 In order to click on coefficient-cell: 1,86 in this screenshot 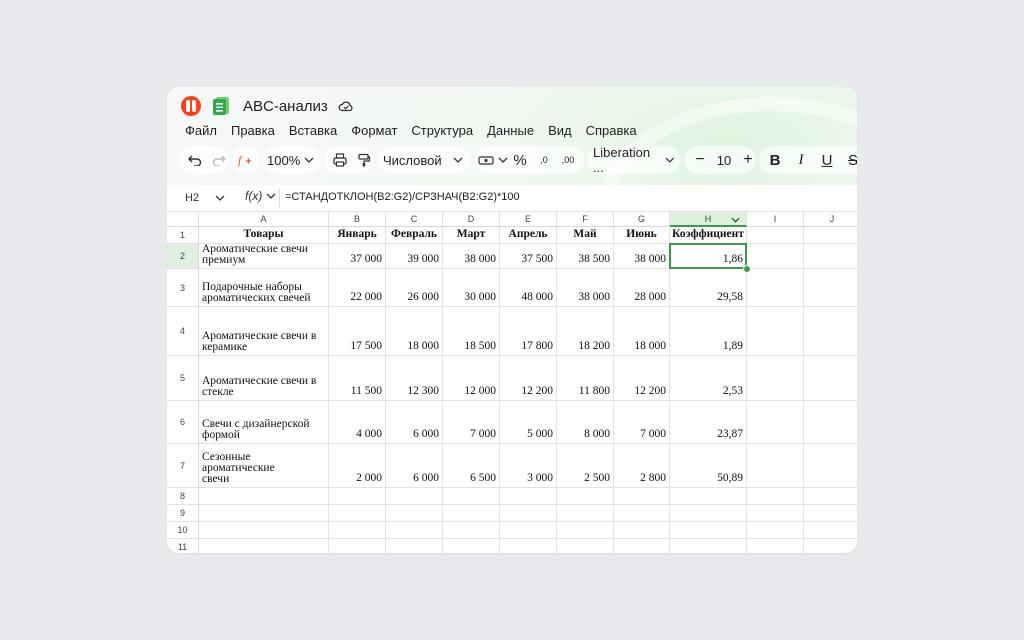, I will do `click(708, 256)`.